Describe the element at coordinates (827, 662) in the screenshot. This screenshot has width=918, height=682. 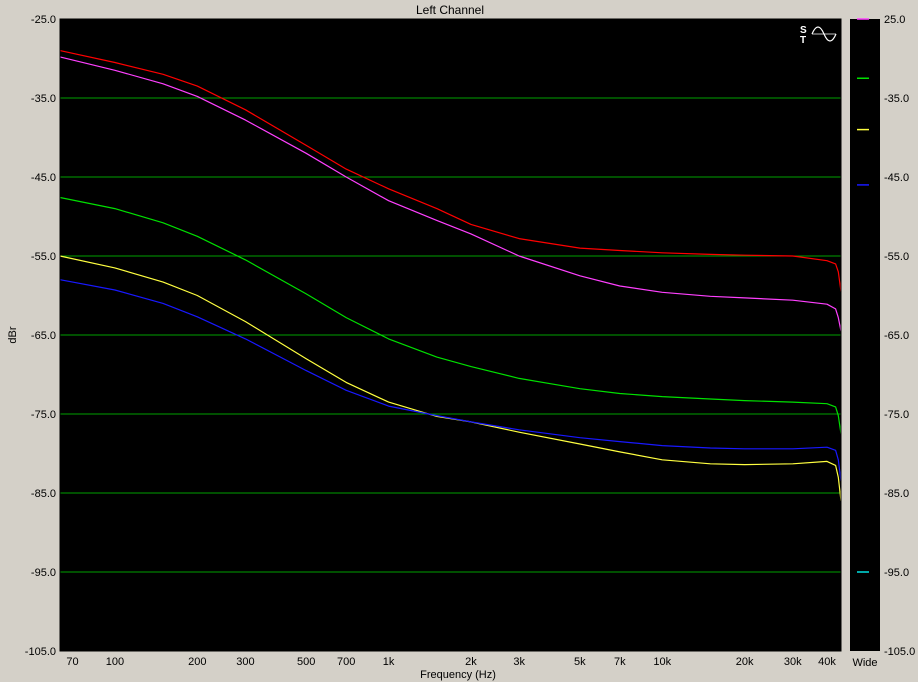
I see `x-tick-label: 40k` at that location.